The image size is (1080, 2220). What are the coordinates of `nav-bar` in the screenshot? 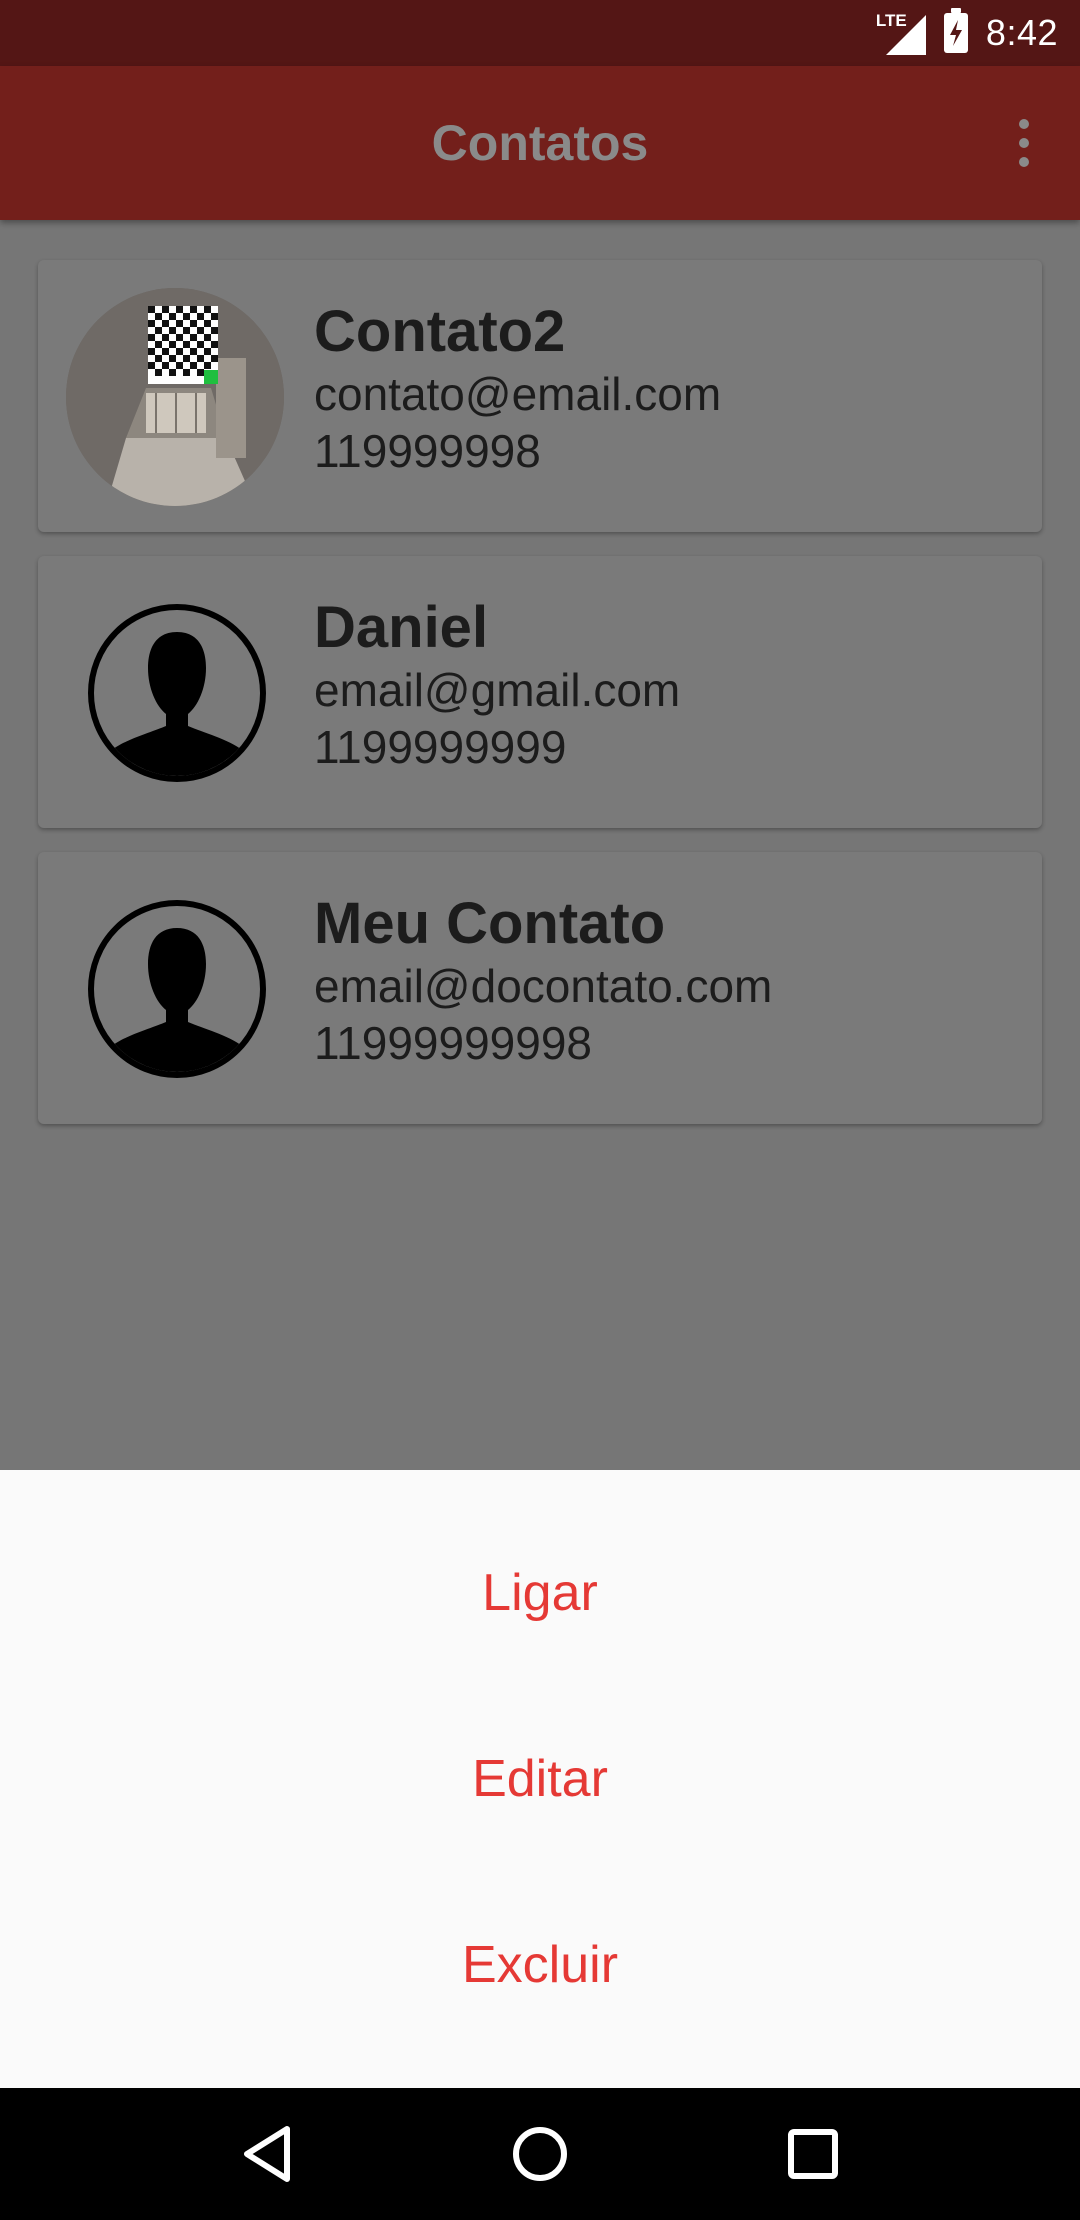 It's located at (540, 2154).